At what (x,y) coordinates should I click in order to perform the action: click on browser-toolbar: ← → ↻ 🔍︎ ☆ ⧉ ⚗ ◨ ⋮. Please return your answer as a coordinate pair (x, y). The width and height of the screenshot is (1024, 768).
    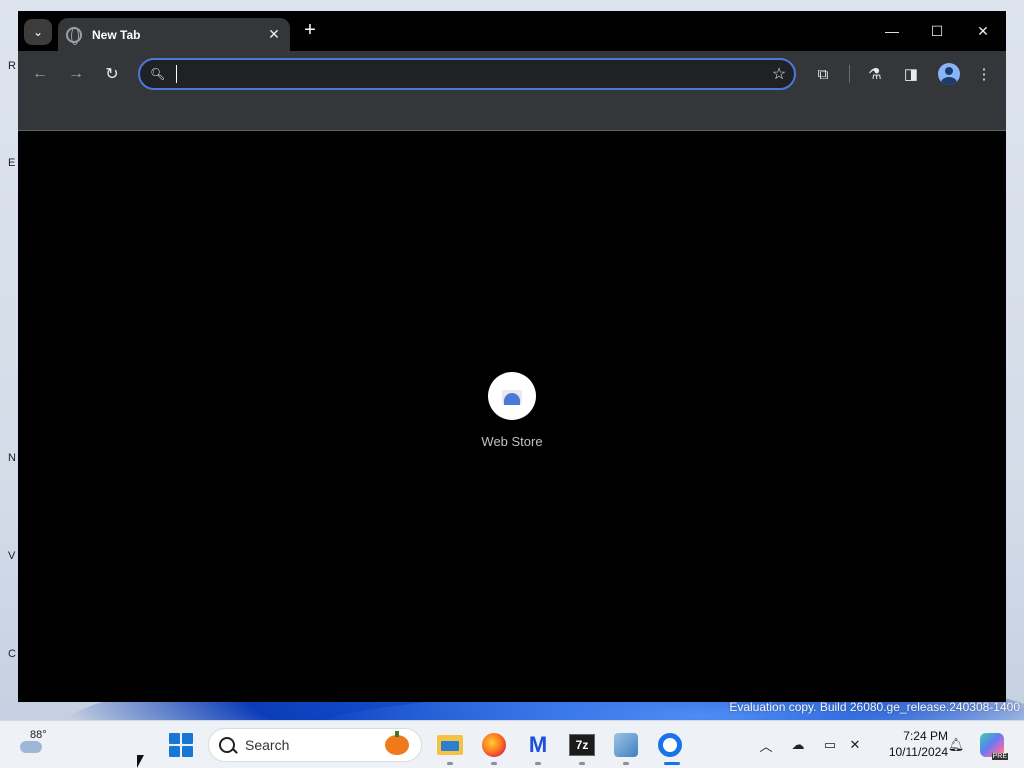
    Looking at the image, I should click on (512, 74).